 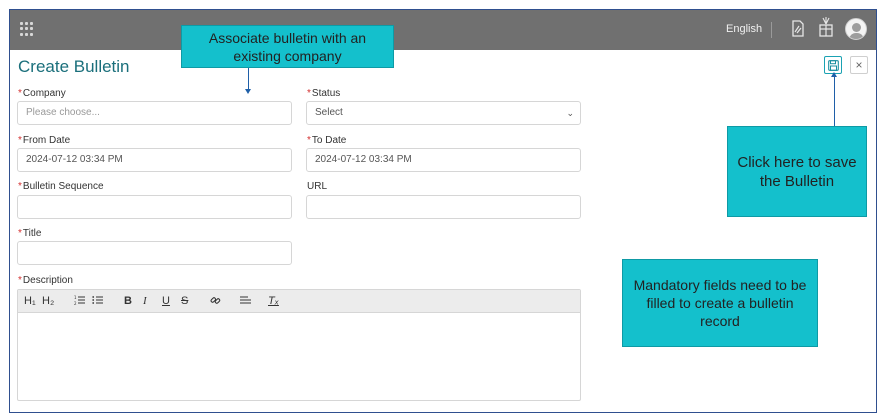 What do you see at coordinates (44, 140) in the screenshot?
I see `from-date-label: *From Date` at bounding box center [44, 140].